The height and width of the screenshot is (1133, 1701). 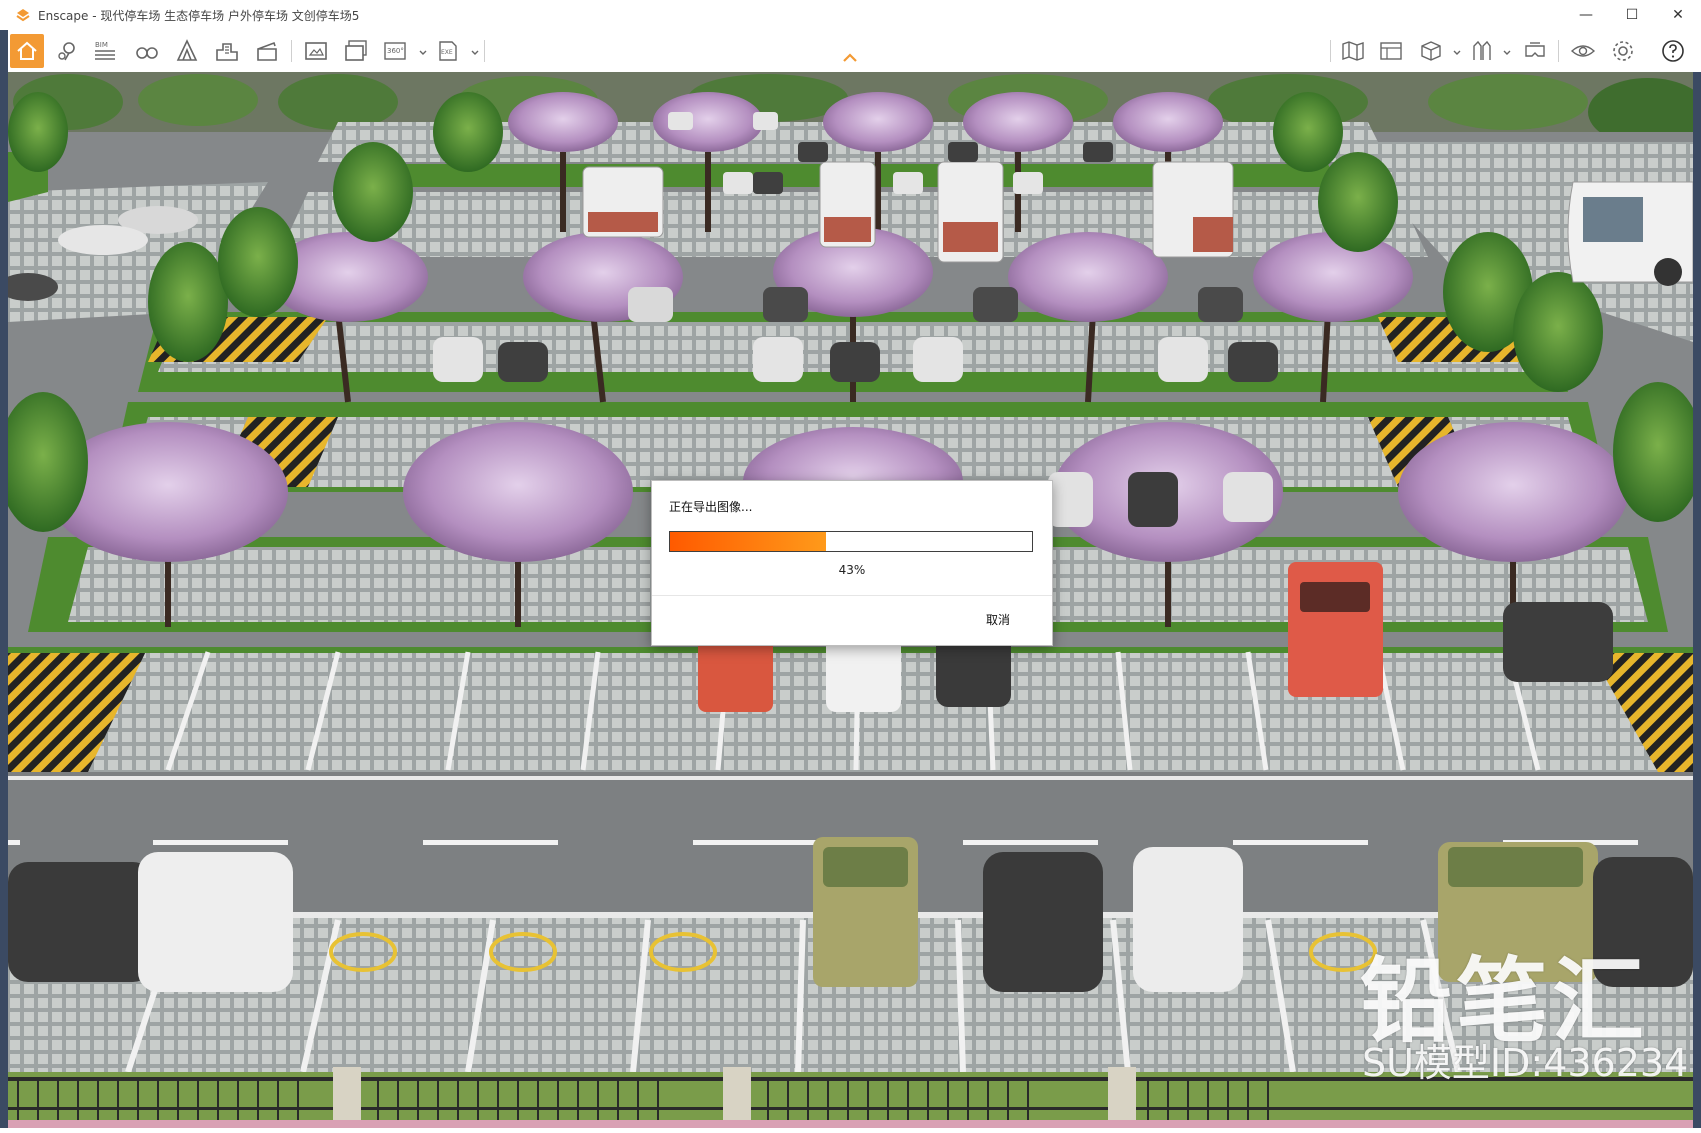 I want to click on asset-library-icon, so click(x=1482, y=50).